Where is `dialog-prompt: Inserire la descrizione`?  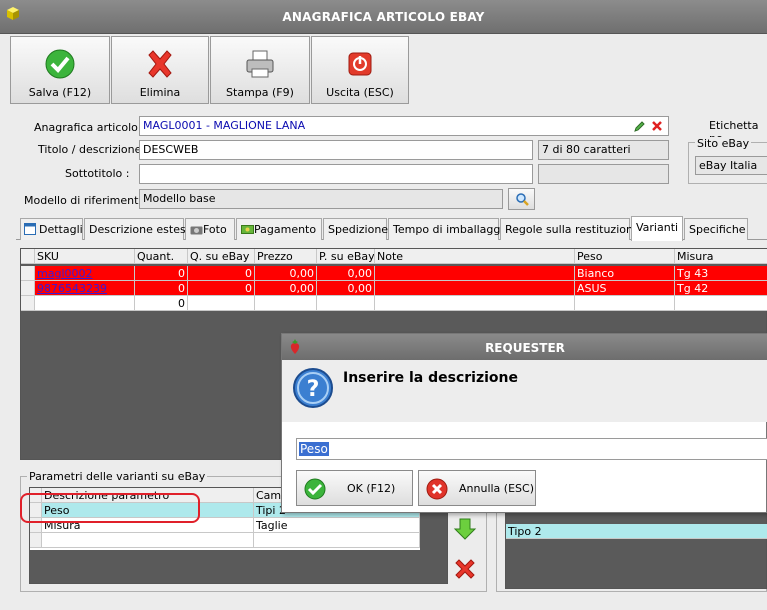
dialog-prompt: Inserire la descrizione is located at coordinates (430, 378).